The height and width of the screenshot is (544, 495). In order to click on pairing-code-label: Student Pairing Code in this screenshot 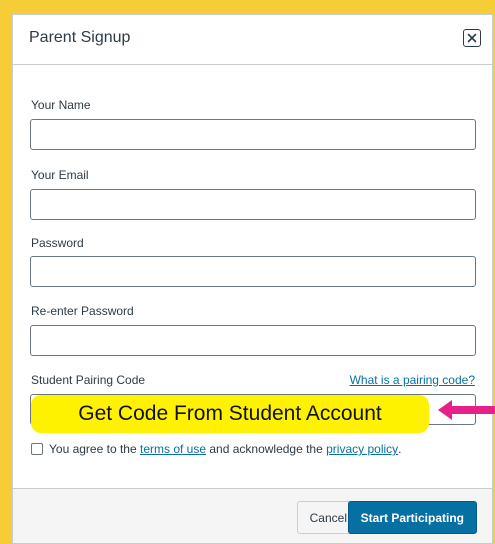, I will do `click(88, 380)`.